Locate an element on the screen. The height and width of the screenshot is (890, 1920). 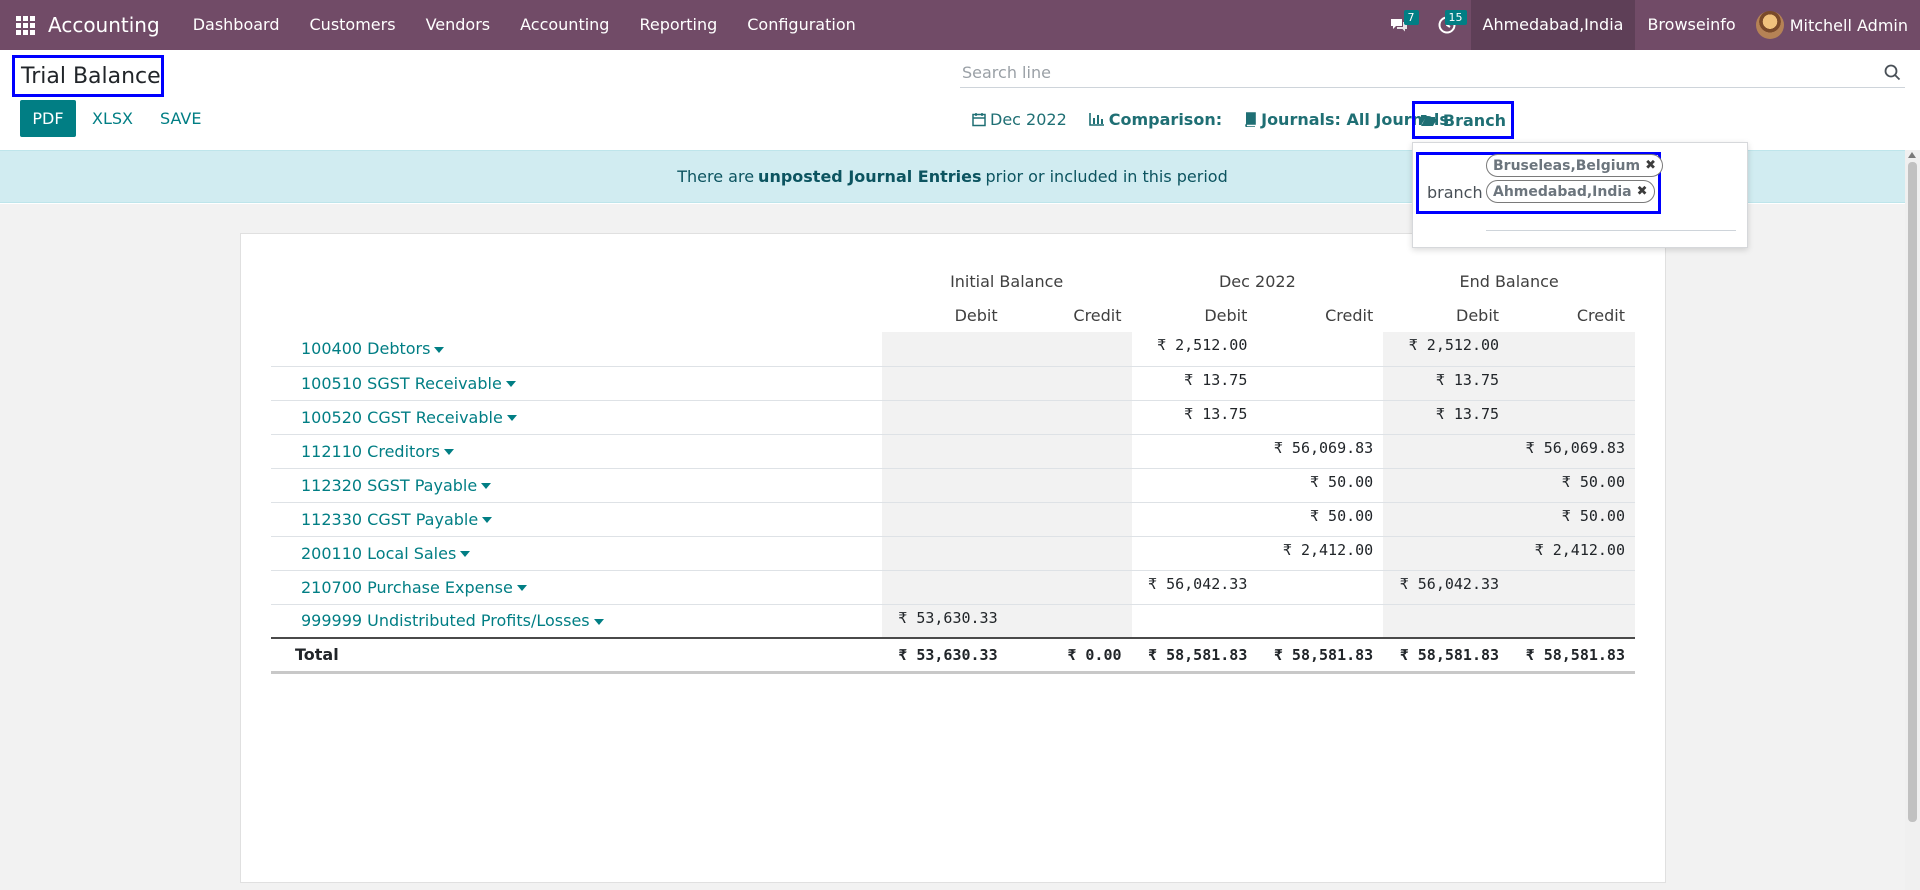
menu-dashboard: Dashboard is located at coordinates (236, 25).